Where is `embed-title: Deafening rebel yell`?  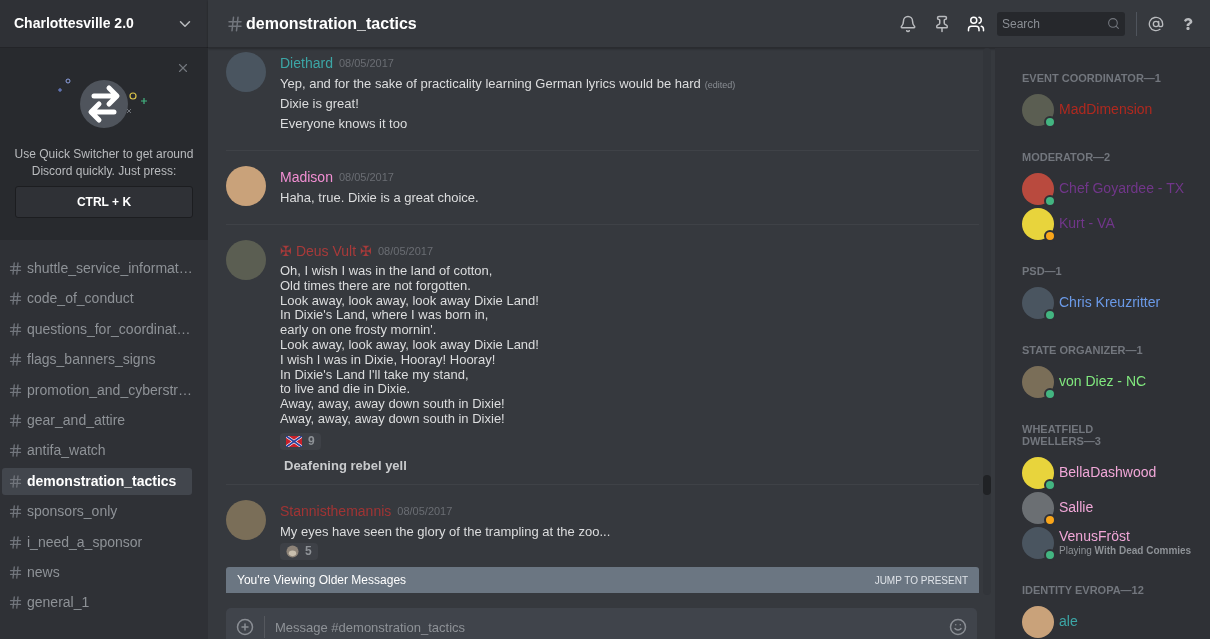
embed-title: Deafening rebel yell is located at coordinates (345, 465).